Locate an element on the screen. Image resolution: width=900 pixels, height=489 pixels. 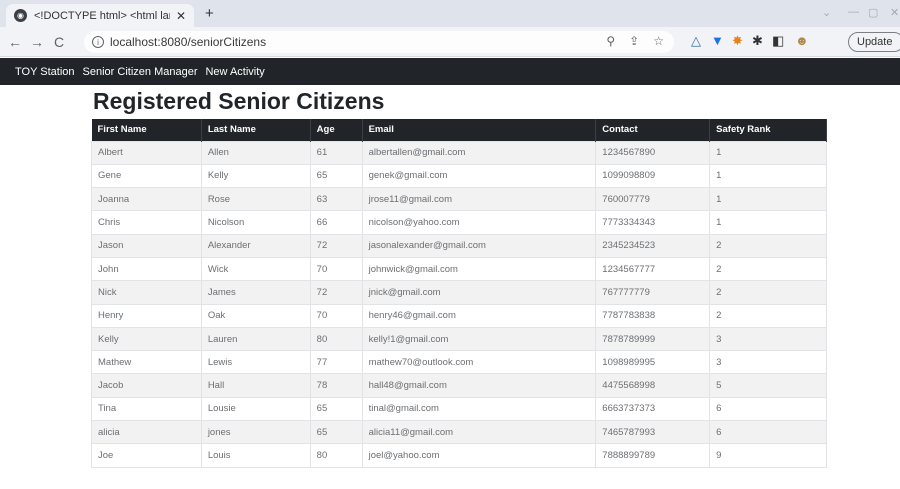
table-cell: 70 is located at coordinates (336, 315).